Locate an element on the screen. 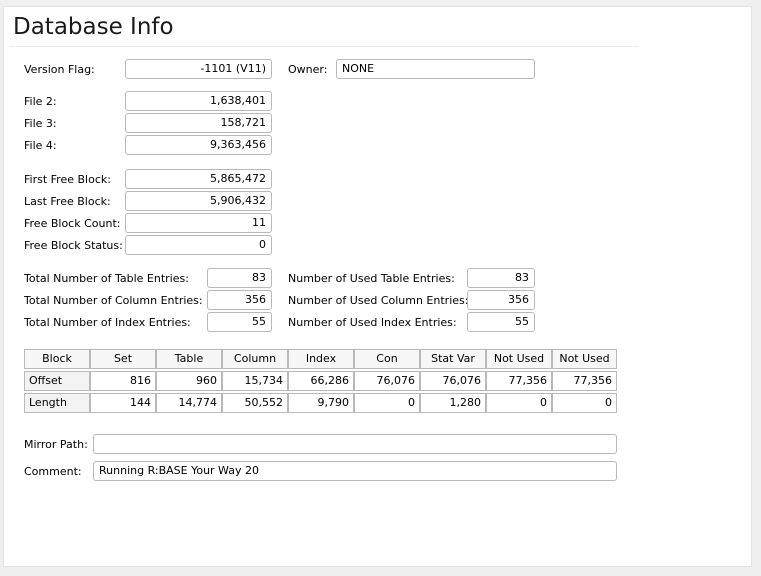 The width and height of the screenshot is (761, 576). offset-not-used-1-cell: 77,356 is located at coordinates (519, 381).